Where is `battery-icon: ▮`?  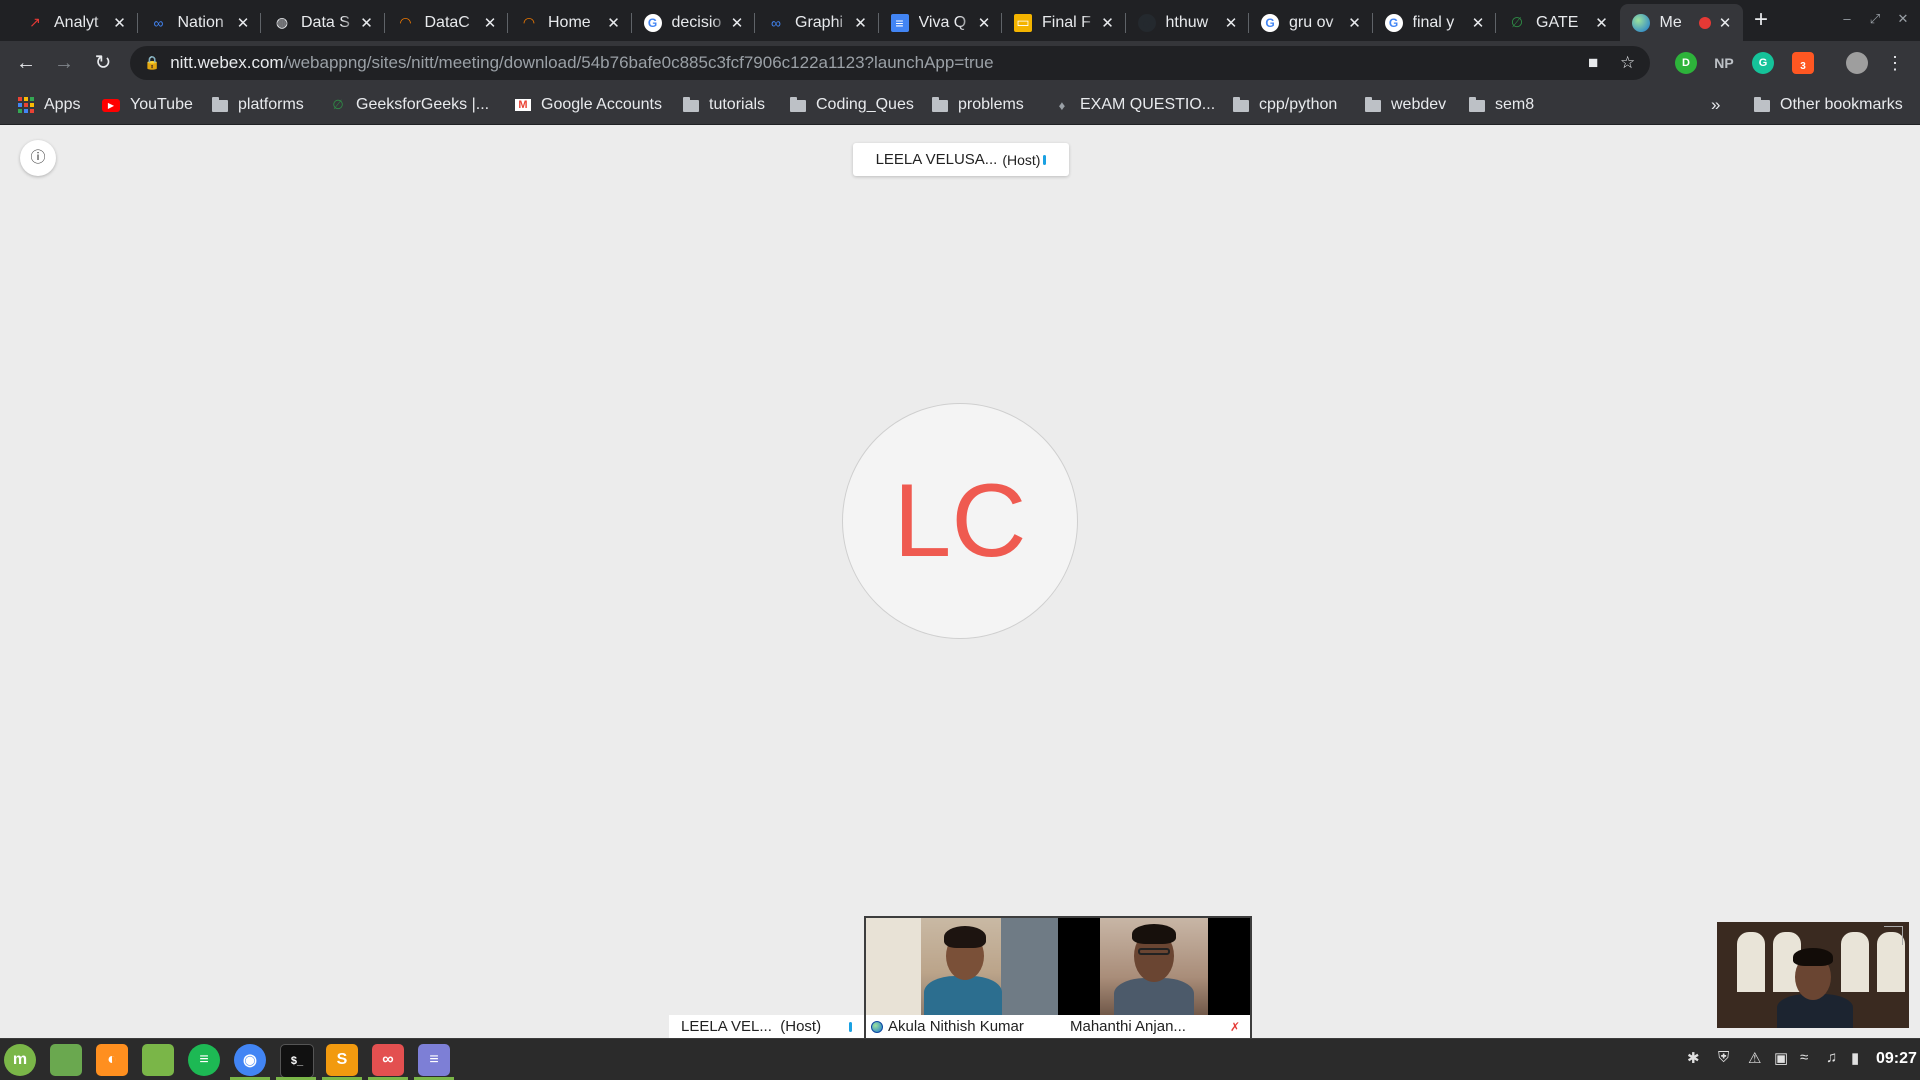 battery-icon: ▮ is located at coordinates (1855, 1058).